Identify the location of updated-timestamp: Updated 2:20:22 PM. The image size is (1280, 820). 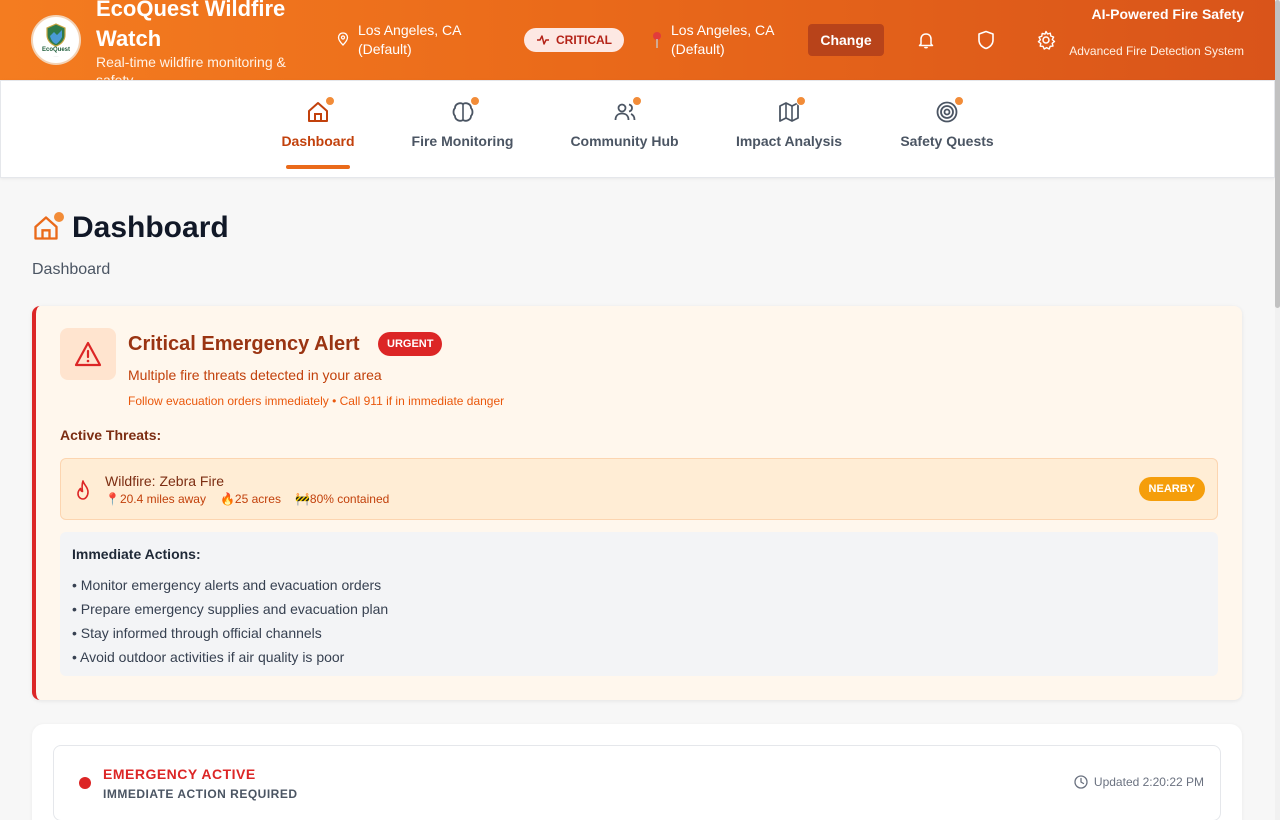
(1139, 782).